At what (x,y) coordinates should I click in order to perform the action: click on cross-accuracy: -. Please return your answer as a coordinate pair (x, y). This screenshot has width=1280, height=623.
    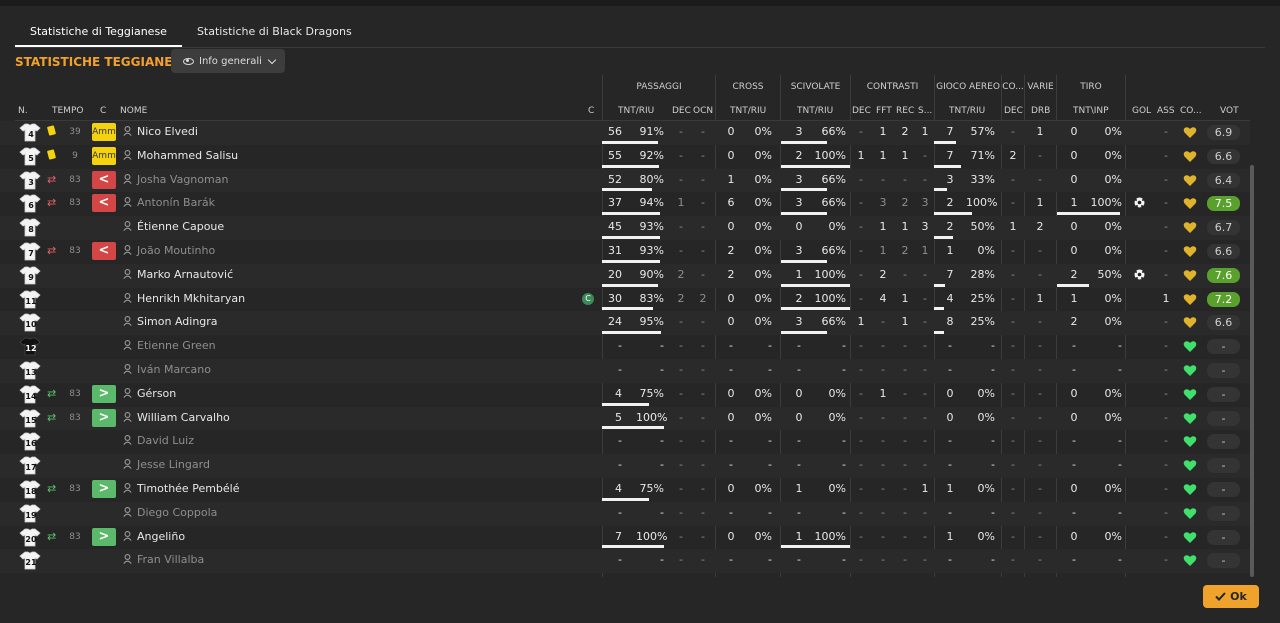
    Looking at the image, I should click on (770, 441).